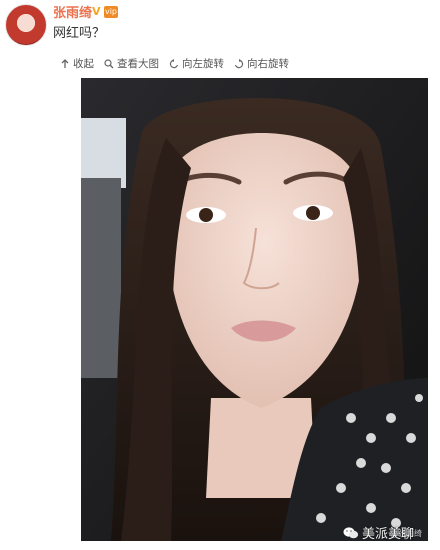 The width and height of the screenshot is (440, 550). I want to click on rotate-left-icon, so click(174, 64).